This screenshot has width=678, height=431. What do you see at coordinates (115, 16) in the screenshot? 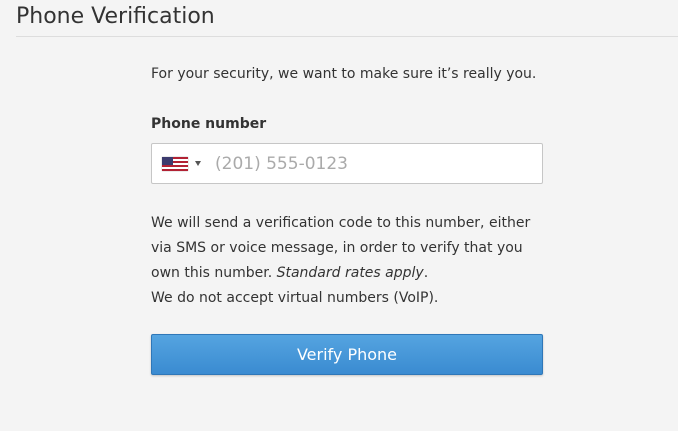
I see `page-title: Phone Verification` at bounding box center [115, 16].